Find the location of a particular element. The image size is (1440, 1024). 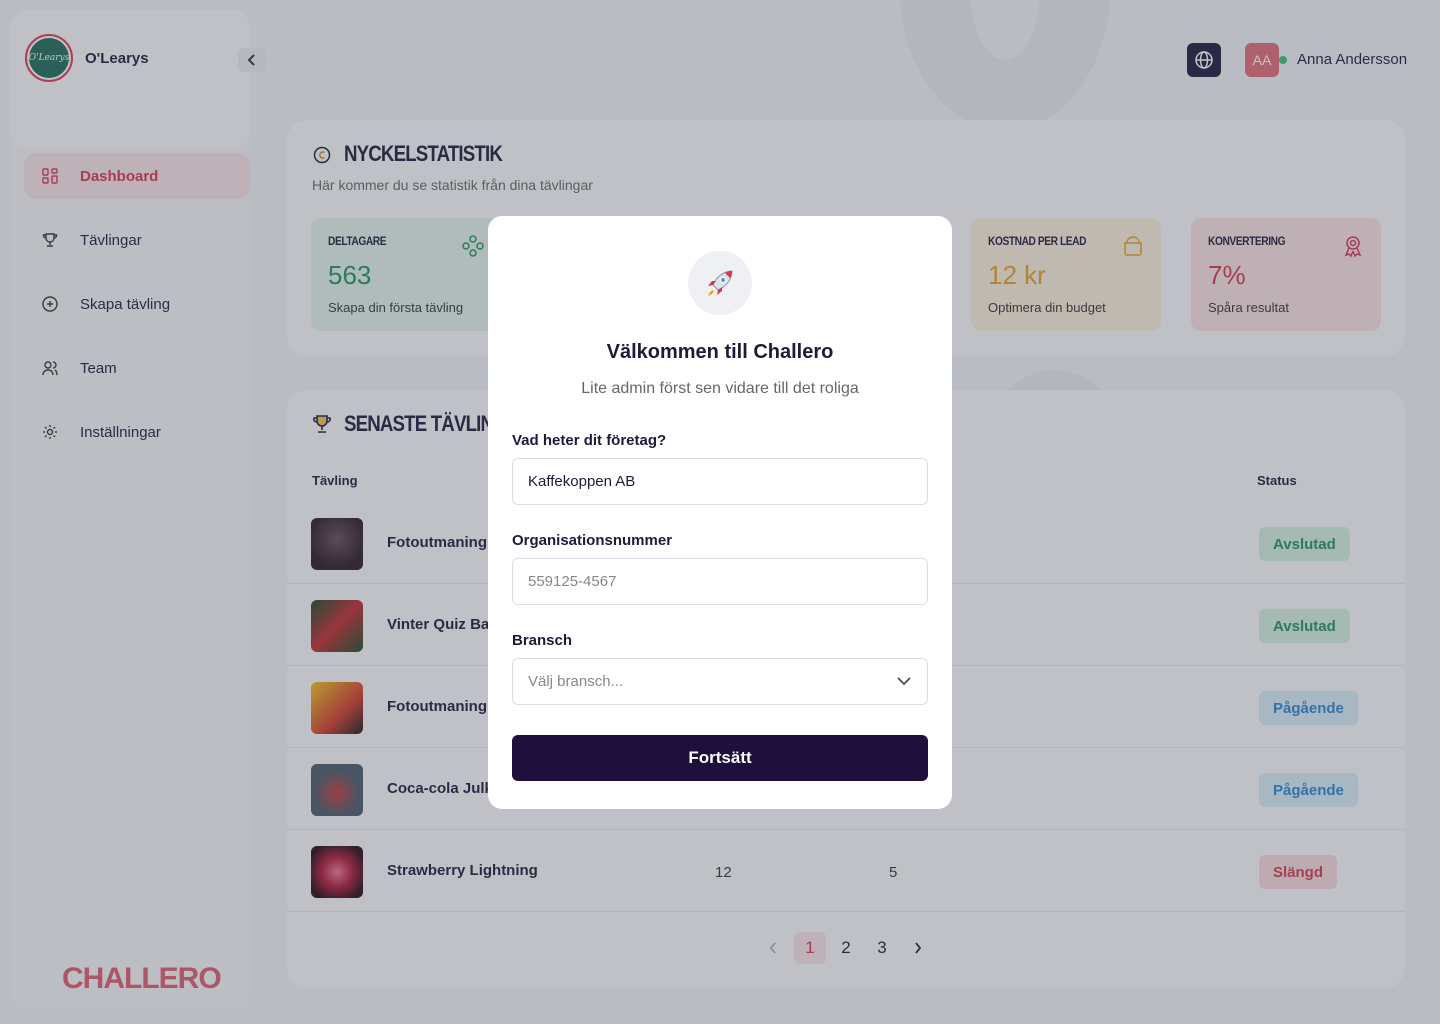

company-name-input is located at coordinates (720, 481).